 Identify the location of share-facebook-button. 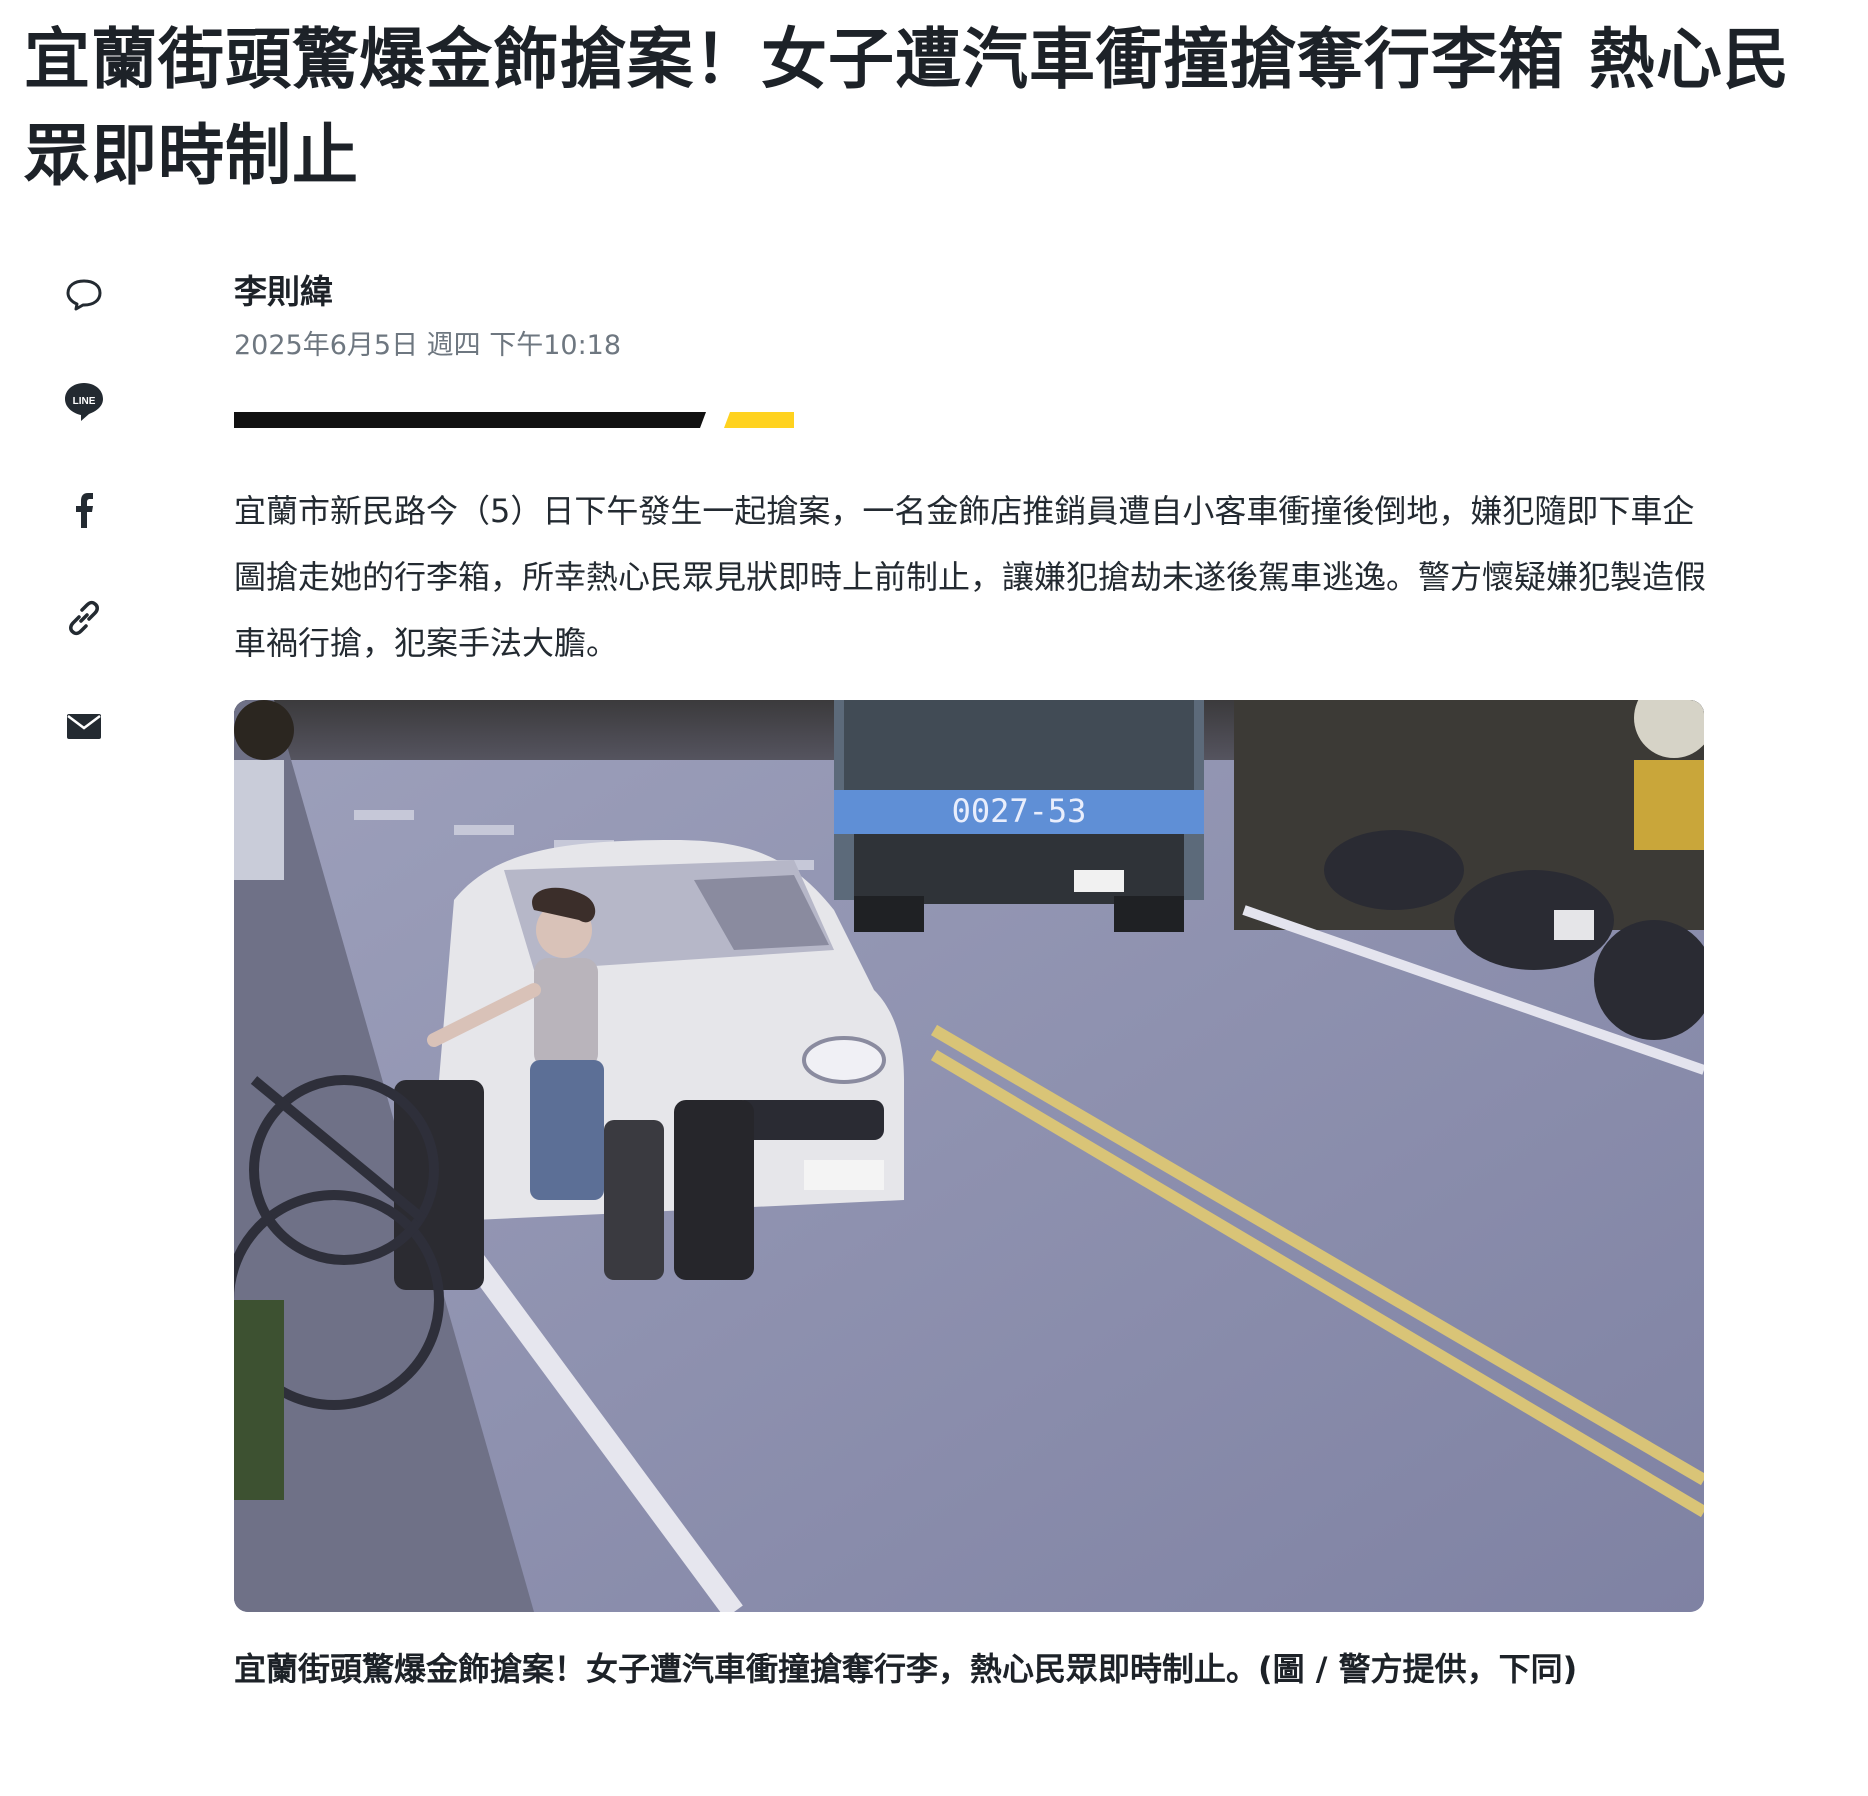
(84, 510).